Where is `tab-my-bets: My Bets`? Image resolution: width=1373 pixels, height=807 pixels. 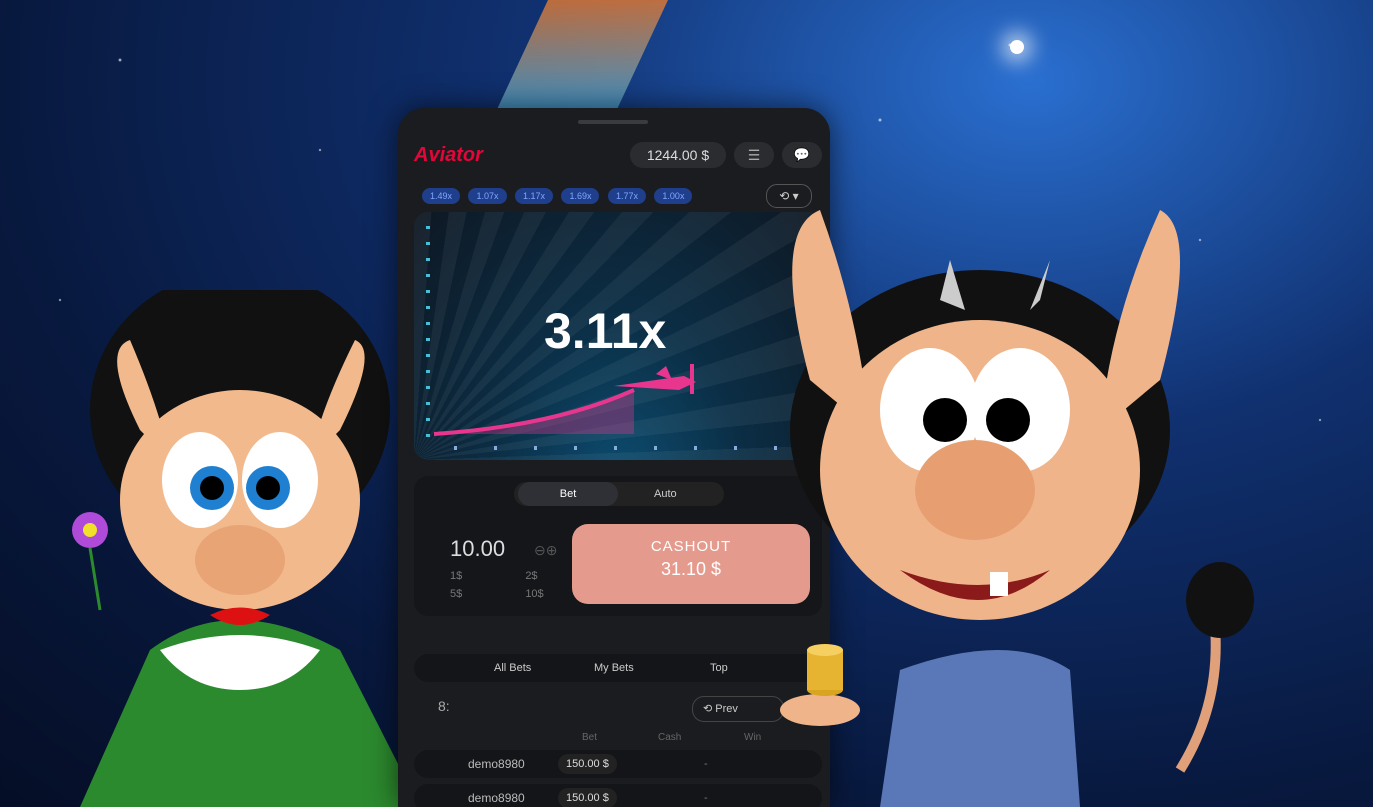
tab-my-bets: My Bets is located at coordinates (614, 668).